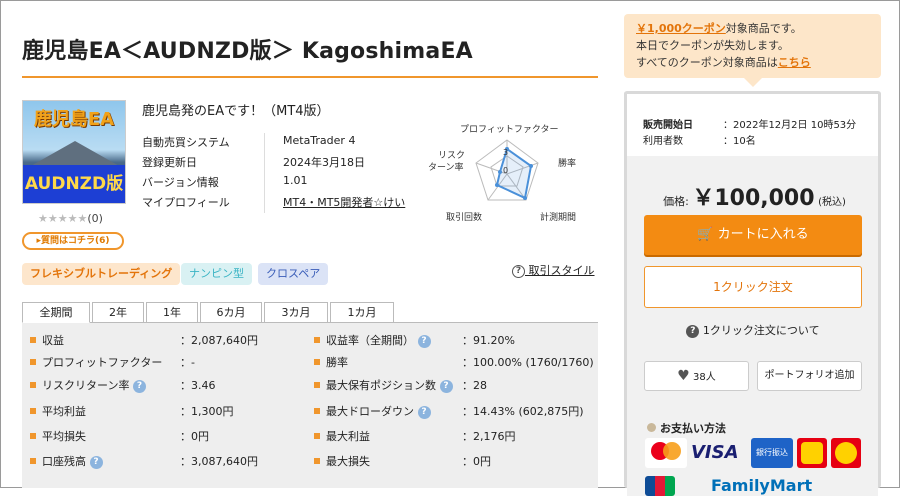 The image size is (900, 496). Describe the element at coordinates (53, 340) in the screenshot. I see `stat-label: 収益` at that location.